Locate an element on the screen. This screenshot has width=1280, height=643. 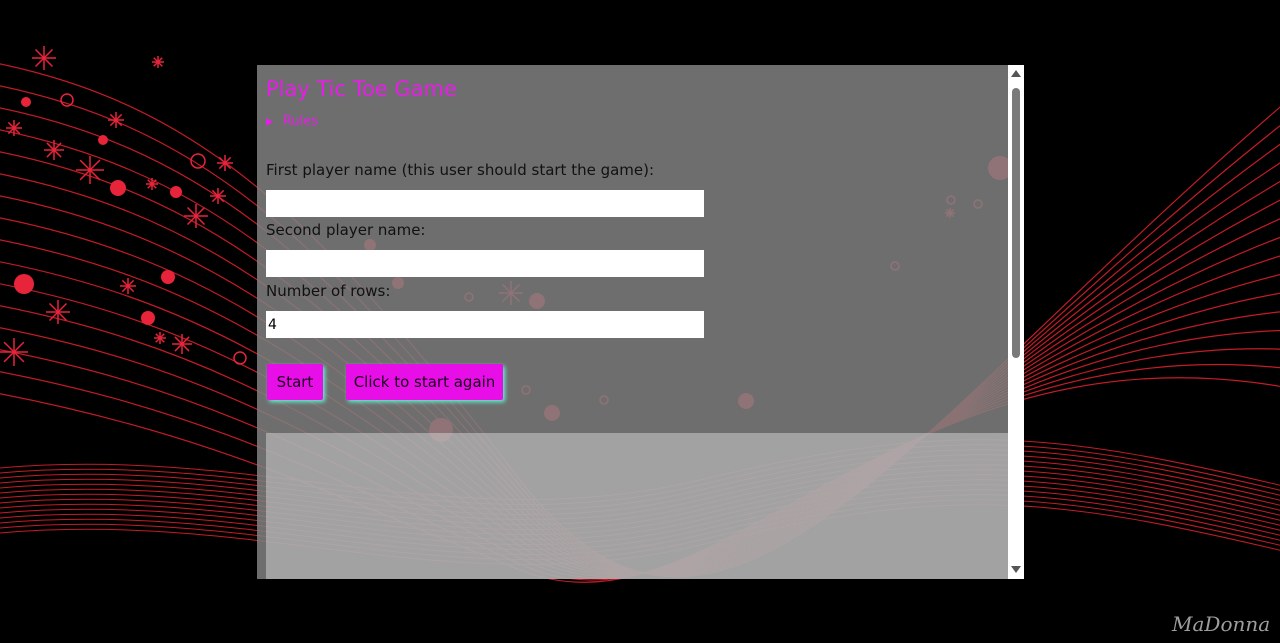
rules-toggle: Rules is located at coordinates (292, 121).